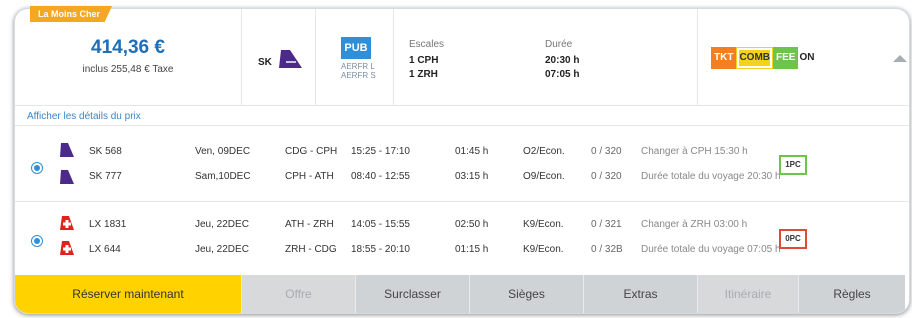  Describe the element at coordinates (562, 74) in the screenshot. I see `duration-2: 07:05 h` at that location.